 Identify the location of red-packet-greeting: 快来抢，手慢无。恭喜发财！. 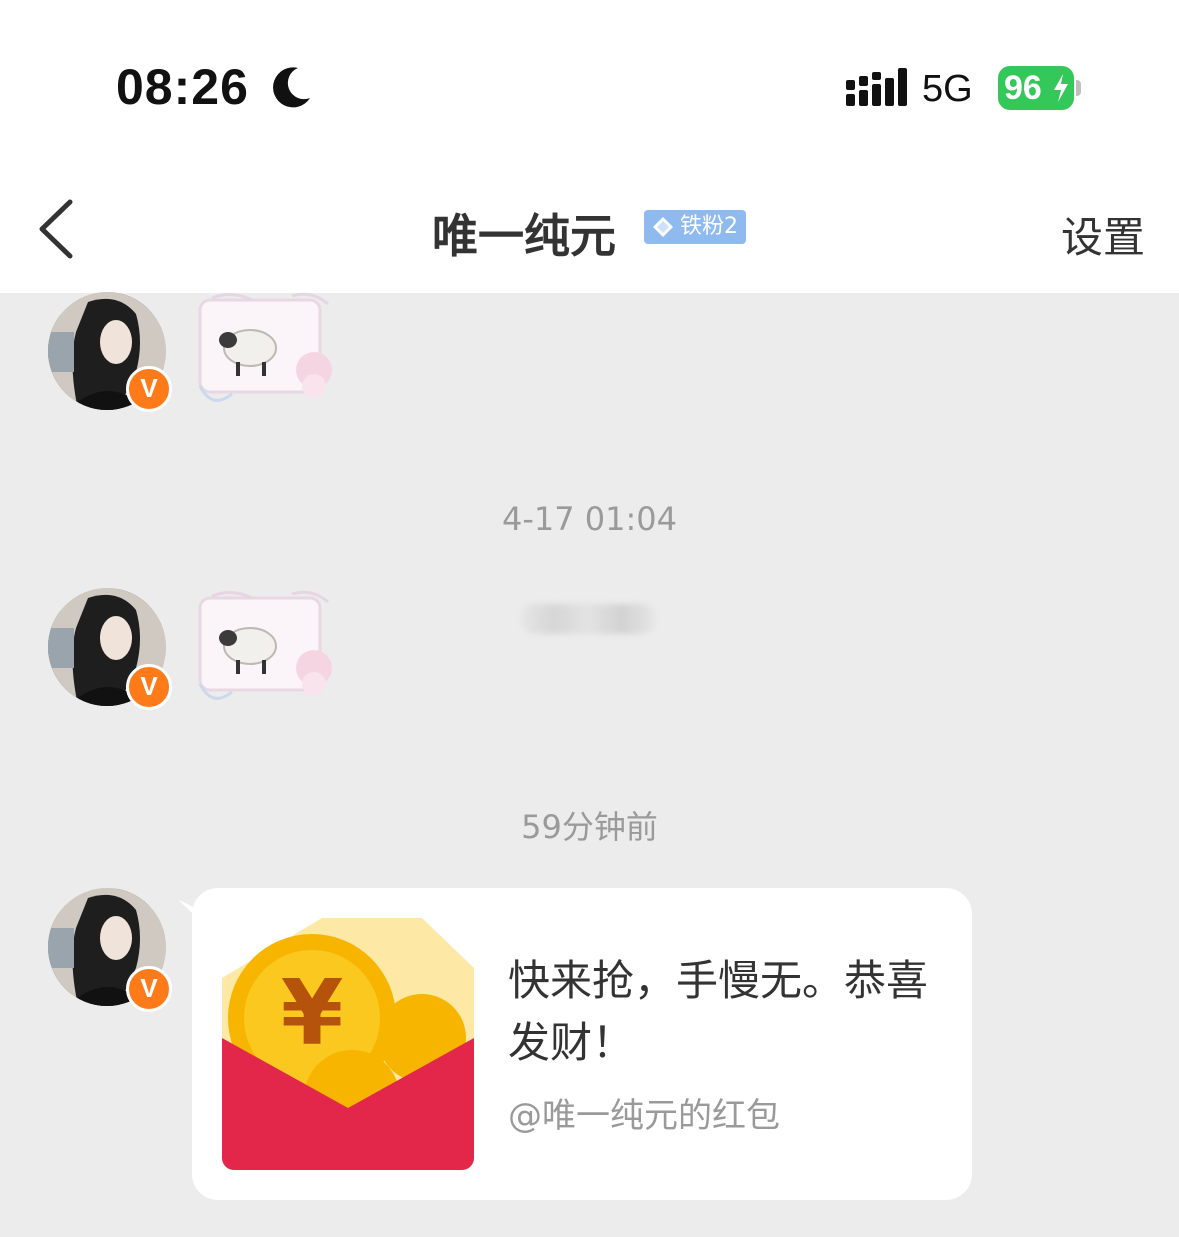
(718, 1011).